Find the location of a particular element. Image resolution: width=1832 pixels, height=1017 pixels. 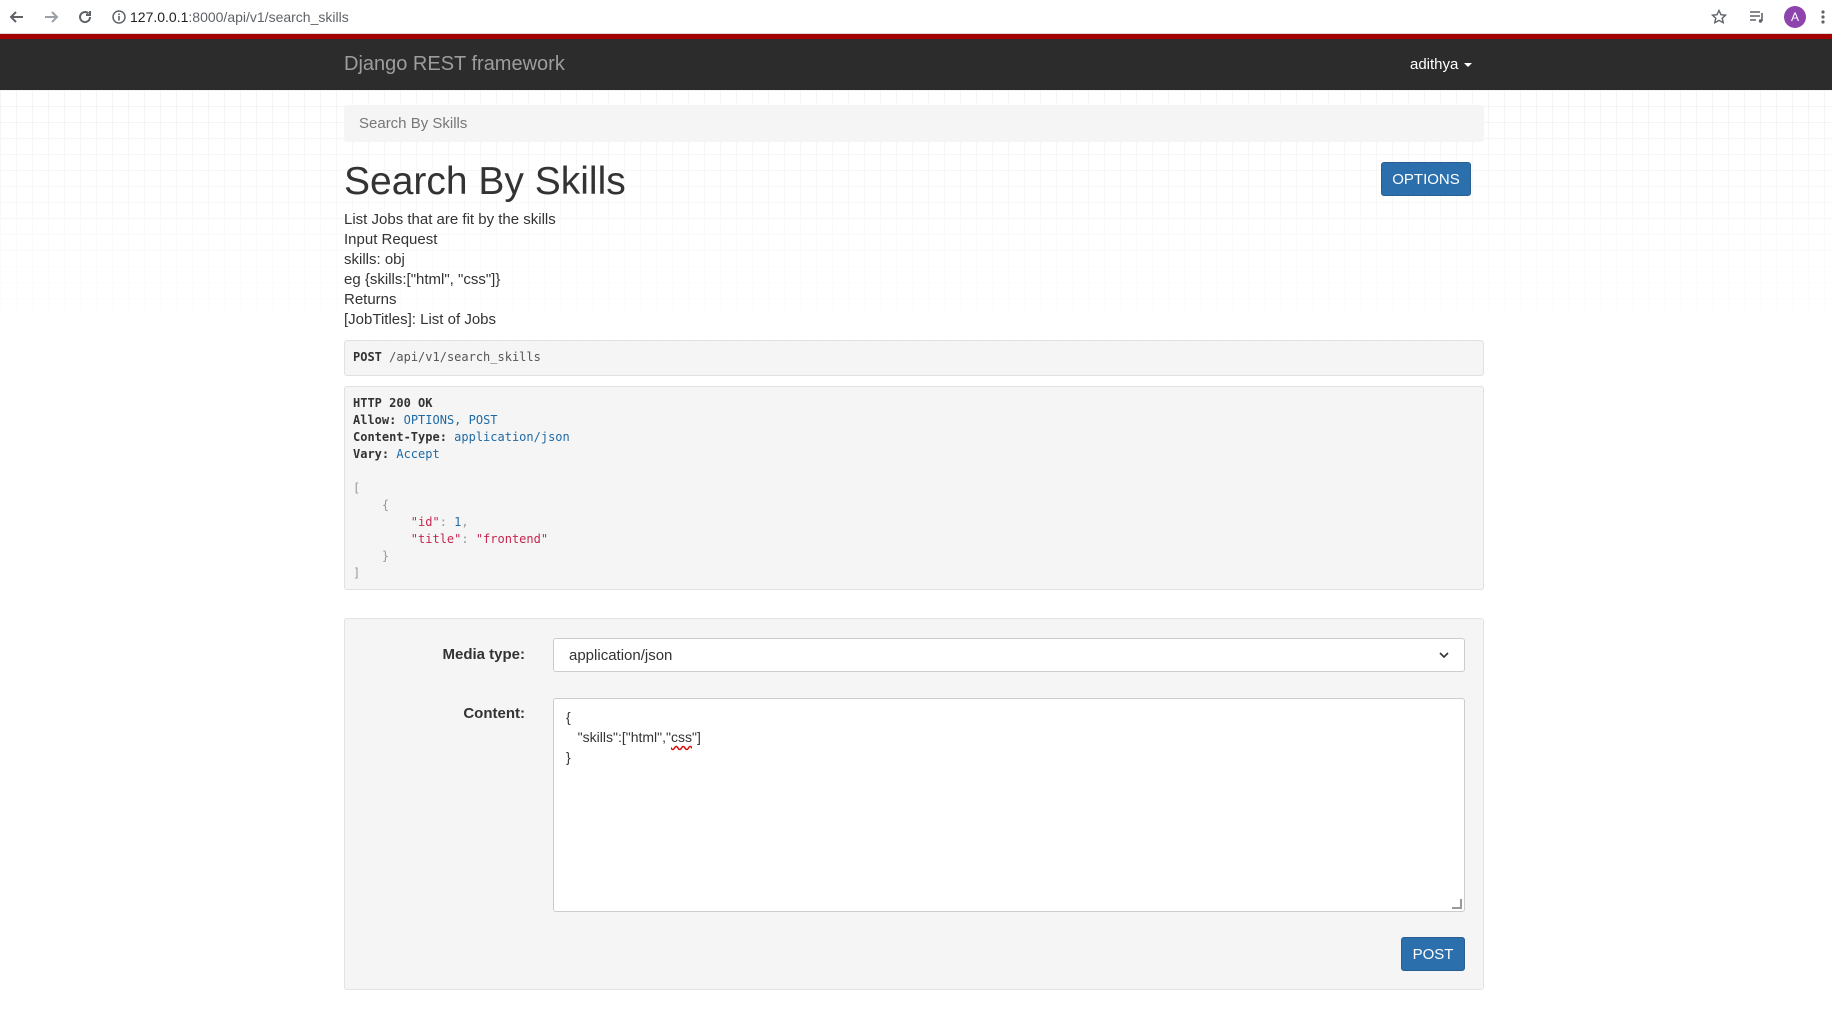

description-line: skills: obj is located at coordinates (374, 259).